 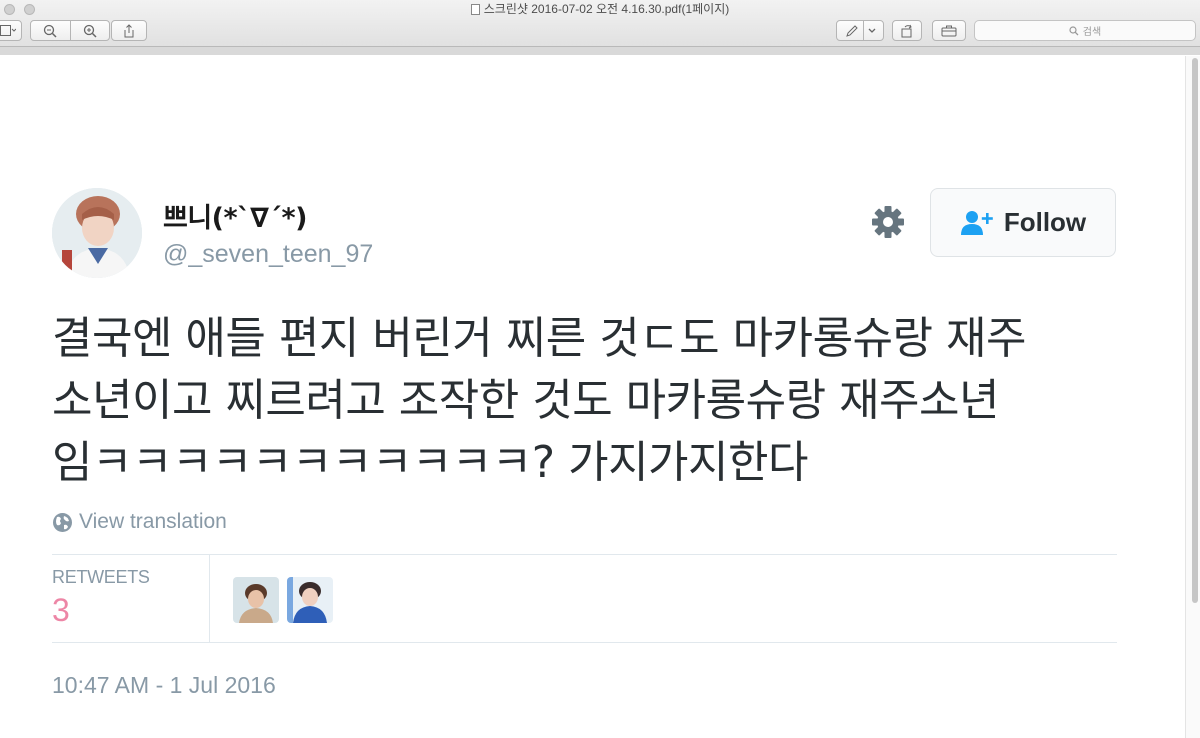 I want to click on share-button, so click(x=129, y=30).